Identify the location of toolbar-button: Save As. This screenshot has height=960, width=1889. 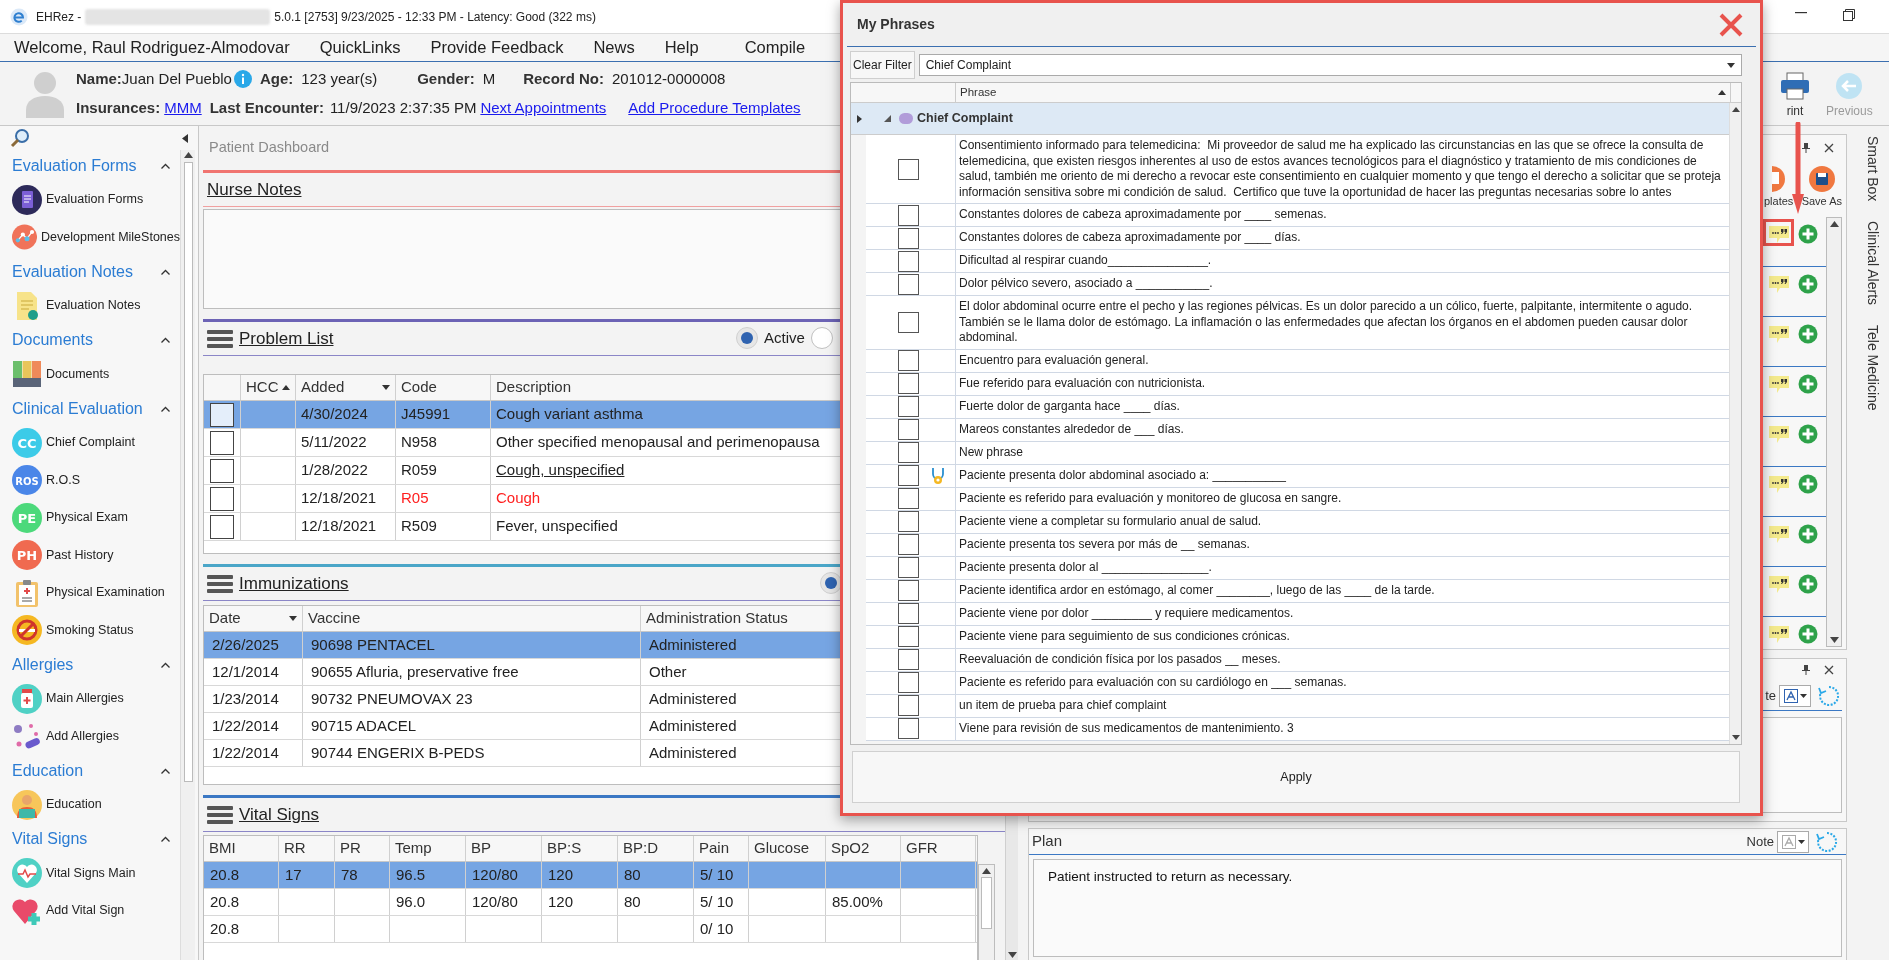
(1821, 186).